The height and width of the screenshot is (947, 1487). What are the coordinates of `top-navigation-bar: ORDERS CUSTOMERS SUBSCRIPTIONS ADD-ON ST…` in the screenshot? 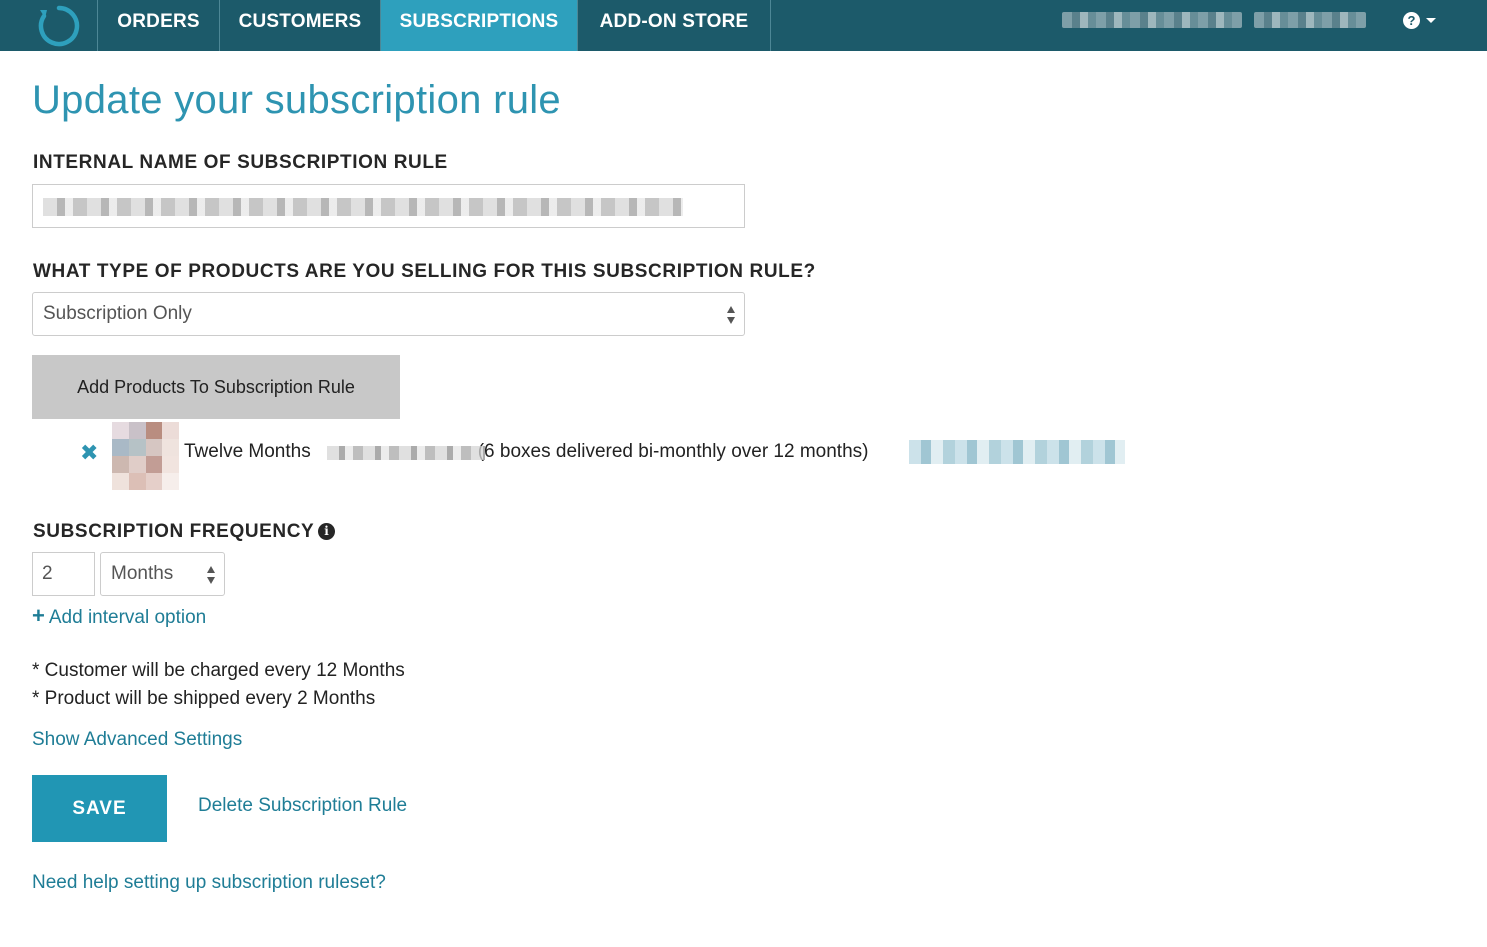 It's located at (743, 25).